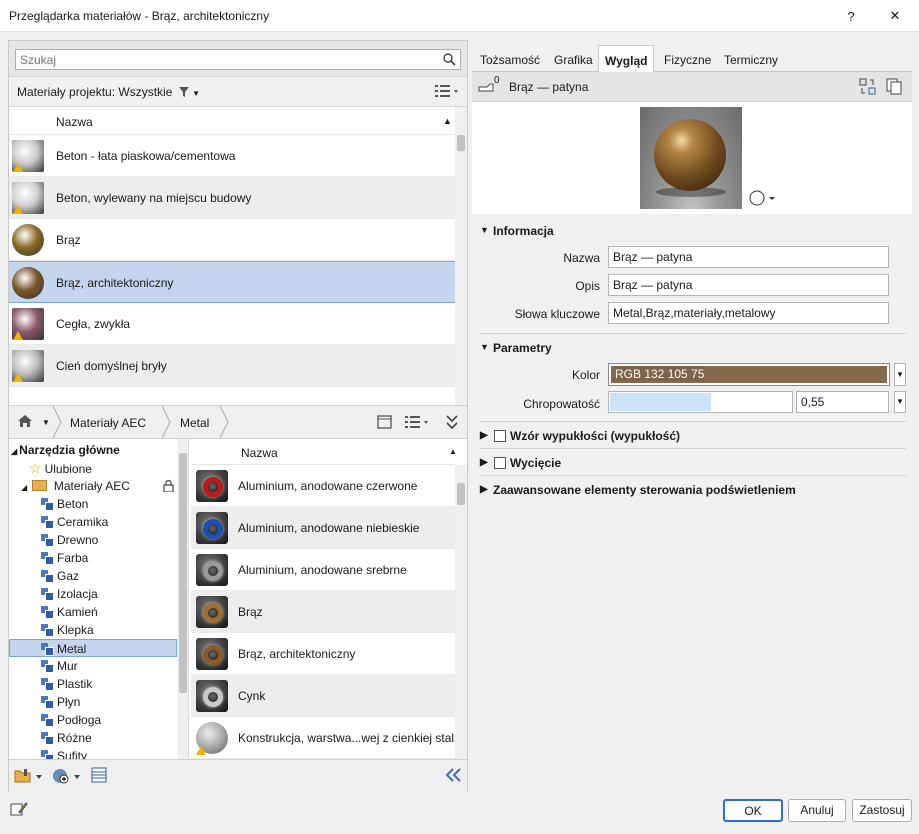 The width and height of the screenshot is (919, 834). What do you see at coordinates (461, 612) in the screenshot?
I see `library-scrollbar` at bounding box center [461, 612].